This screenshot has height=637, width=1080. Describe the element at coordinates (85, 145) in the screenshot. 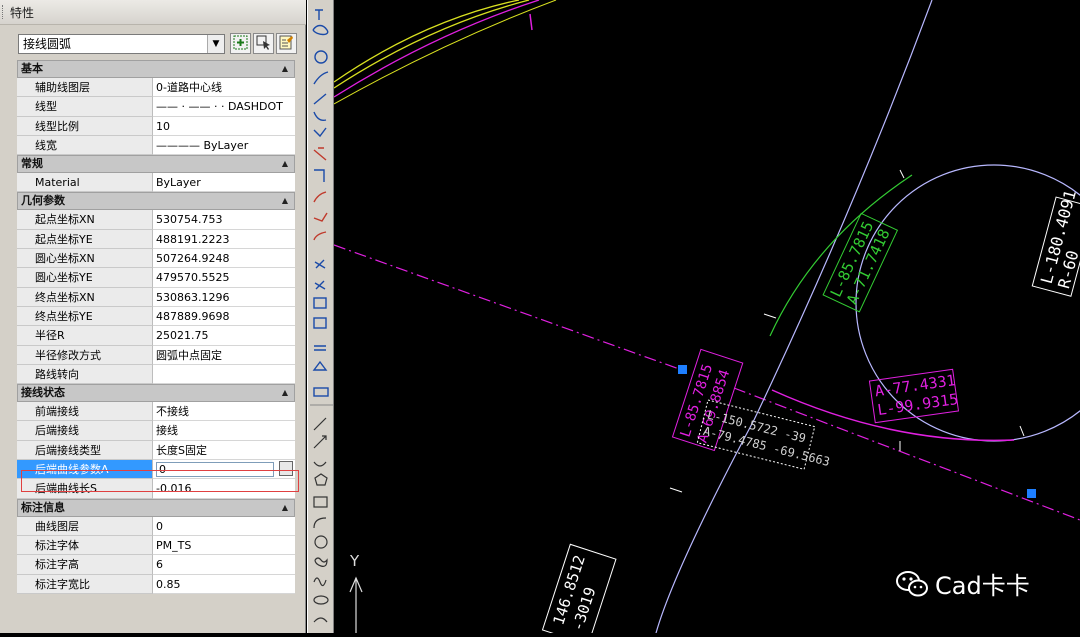

I see `property-label: 线宽` at that location.